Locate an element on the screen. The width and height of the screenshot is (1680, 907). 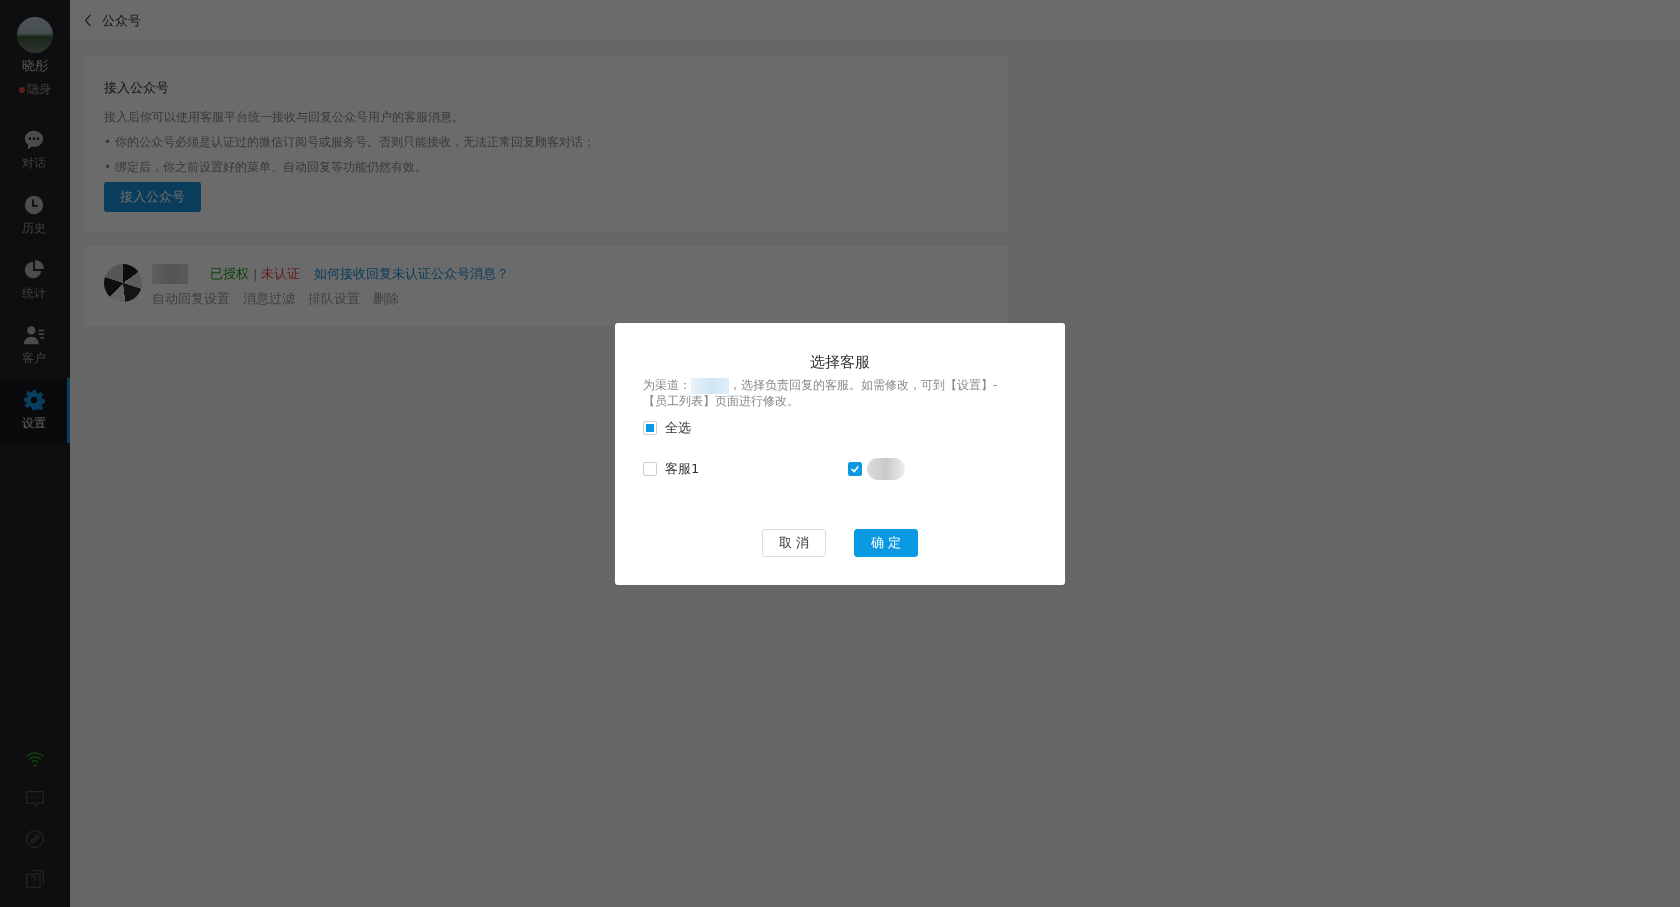
blurred-channel-block is located at coordinates (710, 385).